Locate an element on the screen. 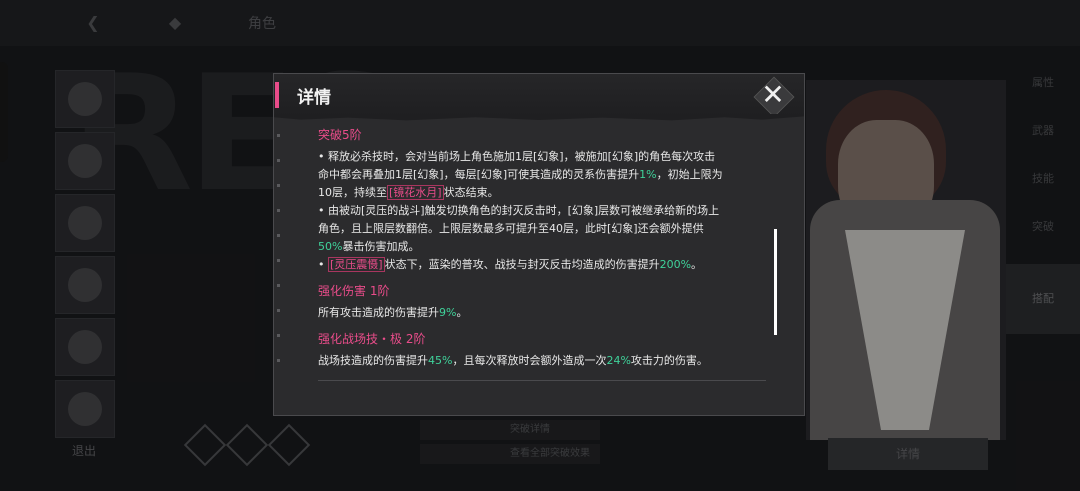  divider is located at coordinates (542, 380).